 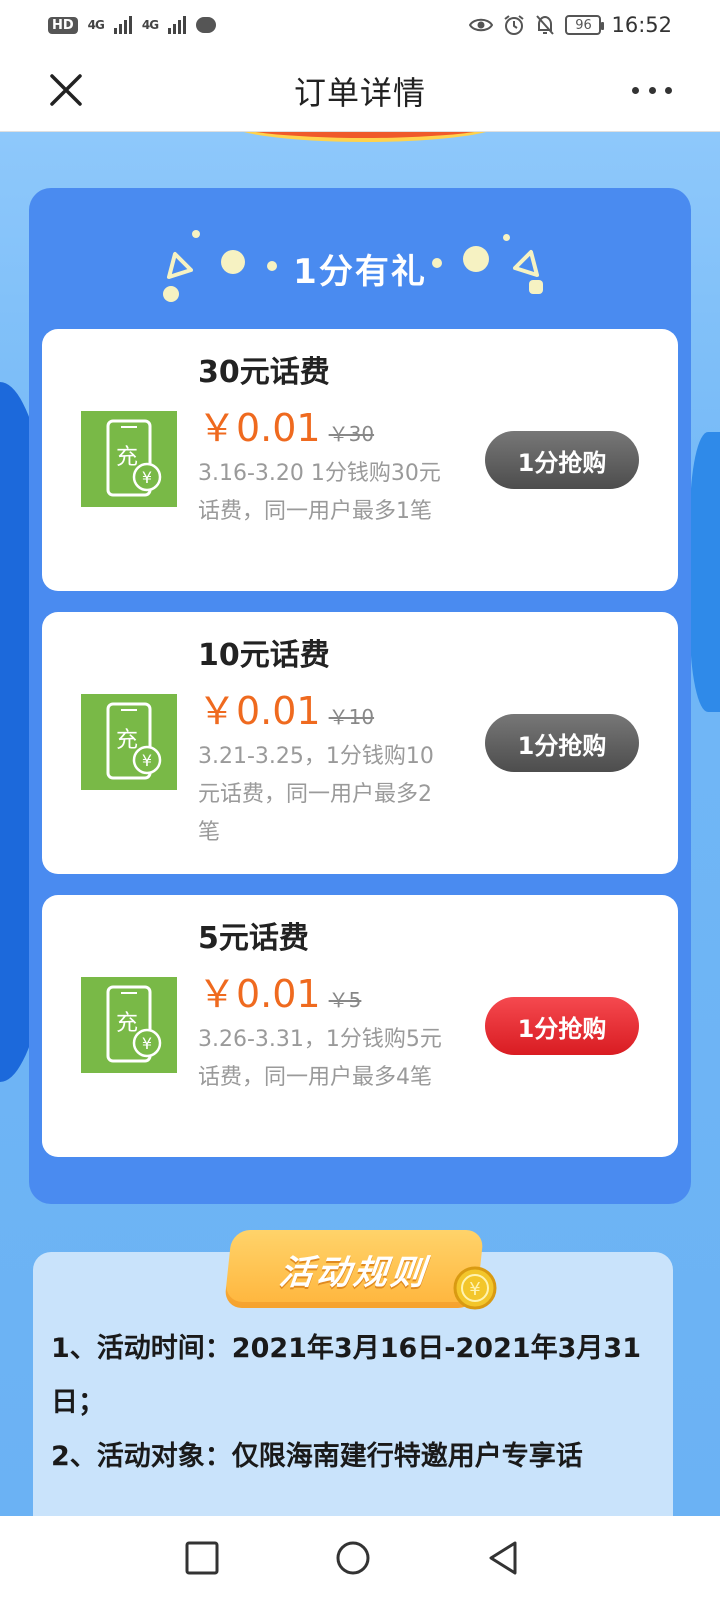 What do you see at coordinates (481, 25) in the screenshot?
I see `eye-icon` at bounding box center [481, 25].